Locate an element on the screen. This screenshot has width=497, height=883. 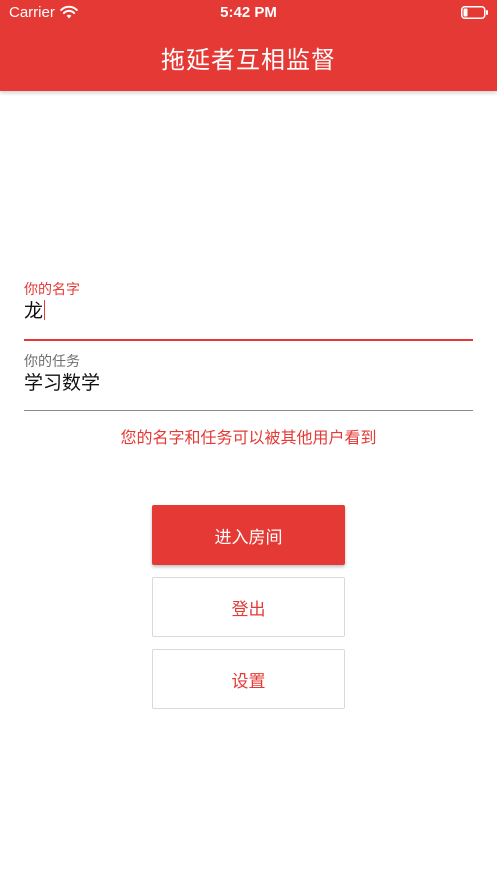
task-field: 你的任务 学习数学 is located at coordinates (248, 382).